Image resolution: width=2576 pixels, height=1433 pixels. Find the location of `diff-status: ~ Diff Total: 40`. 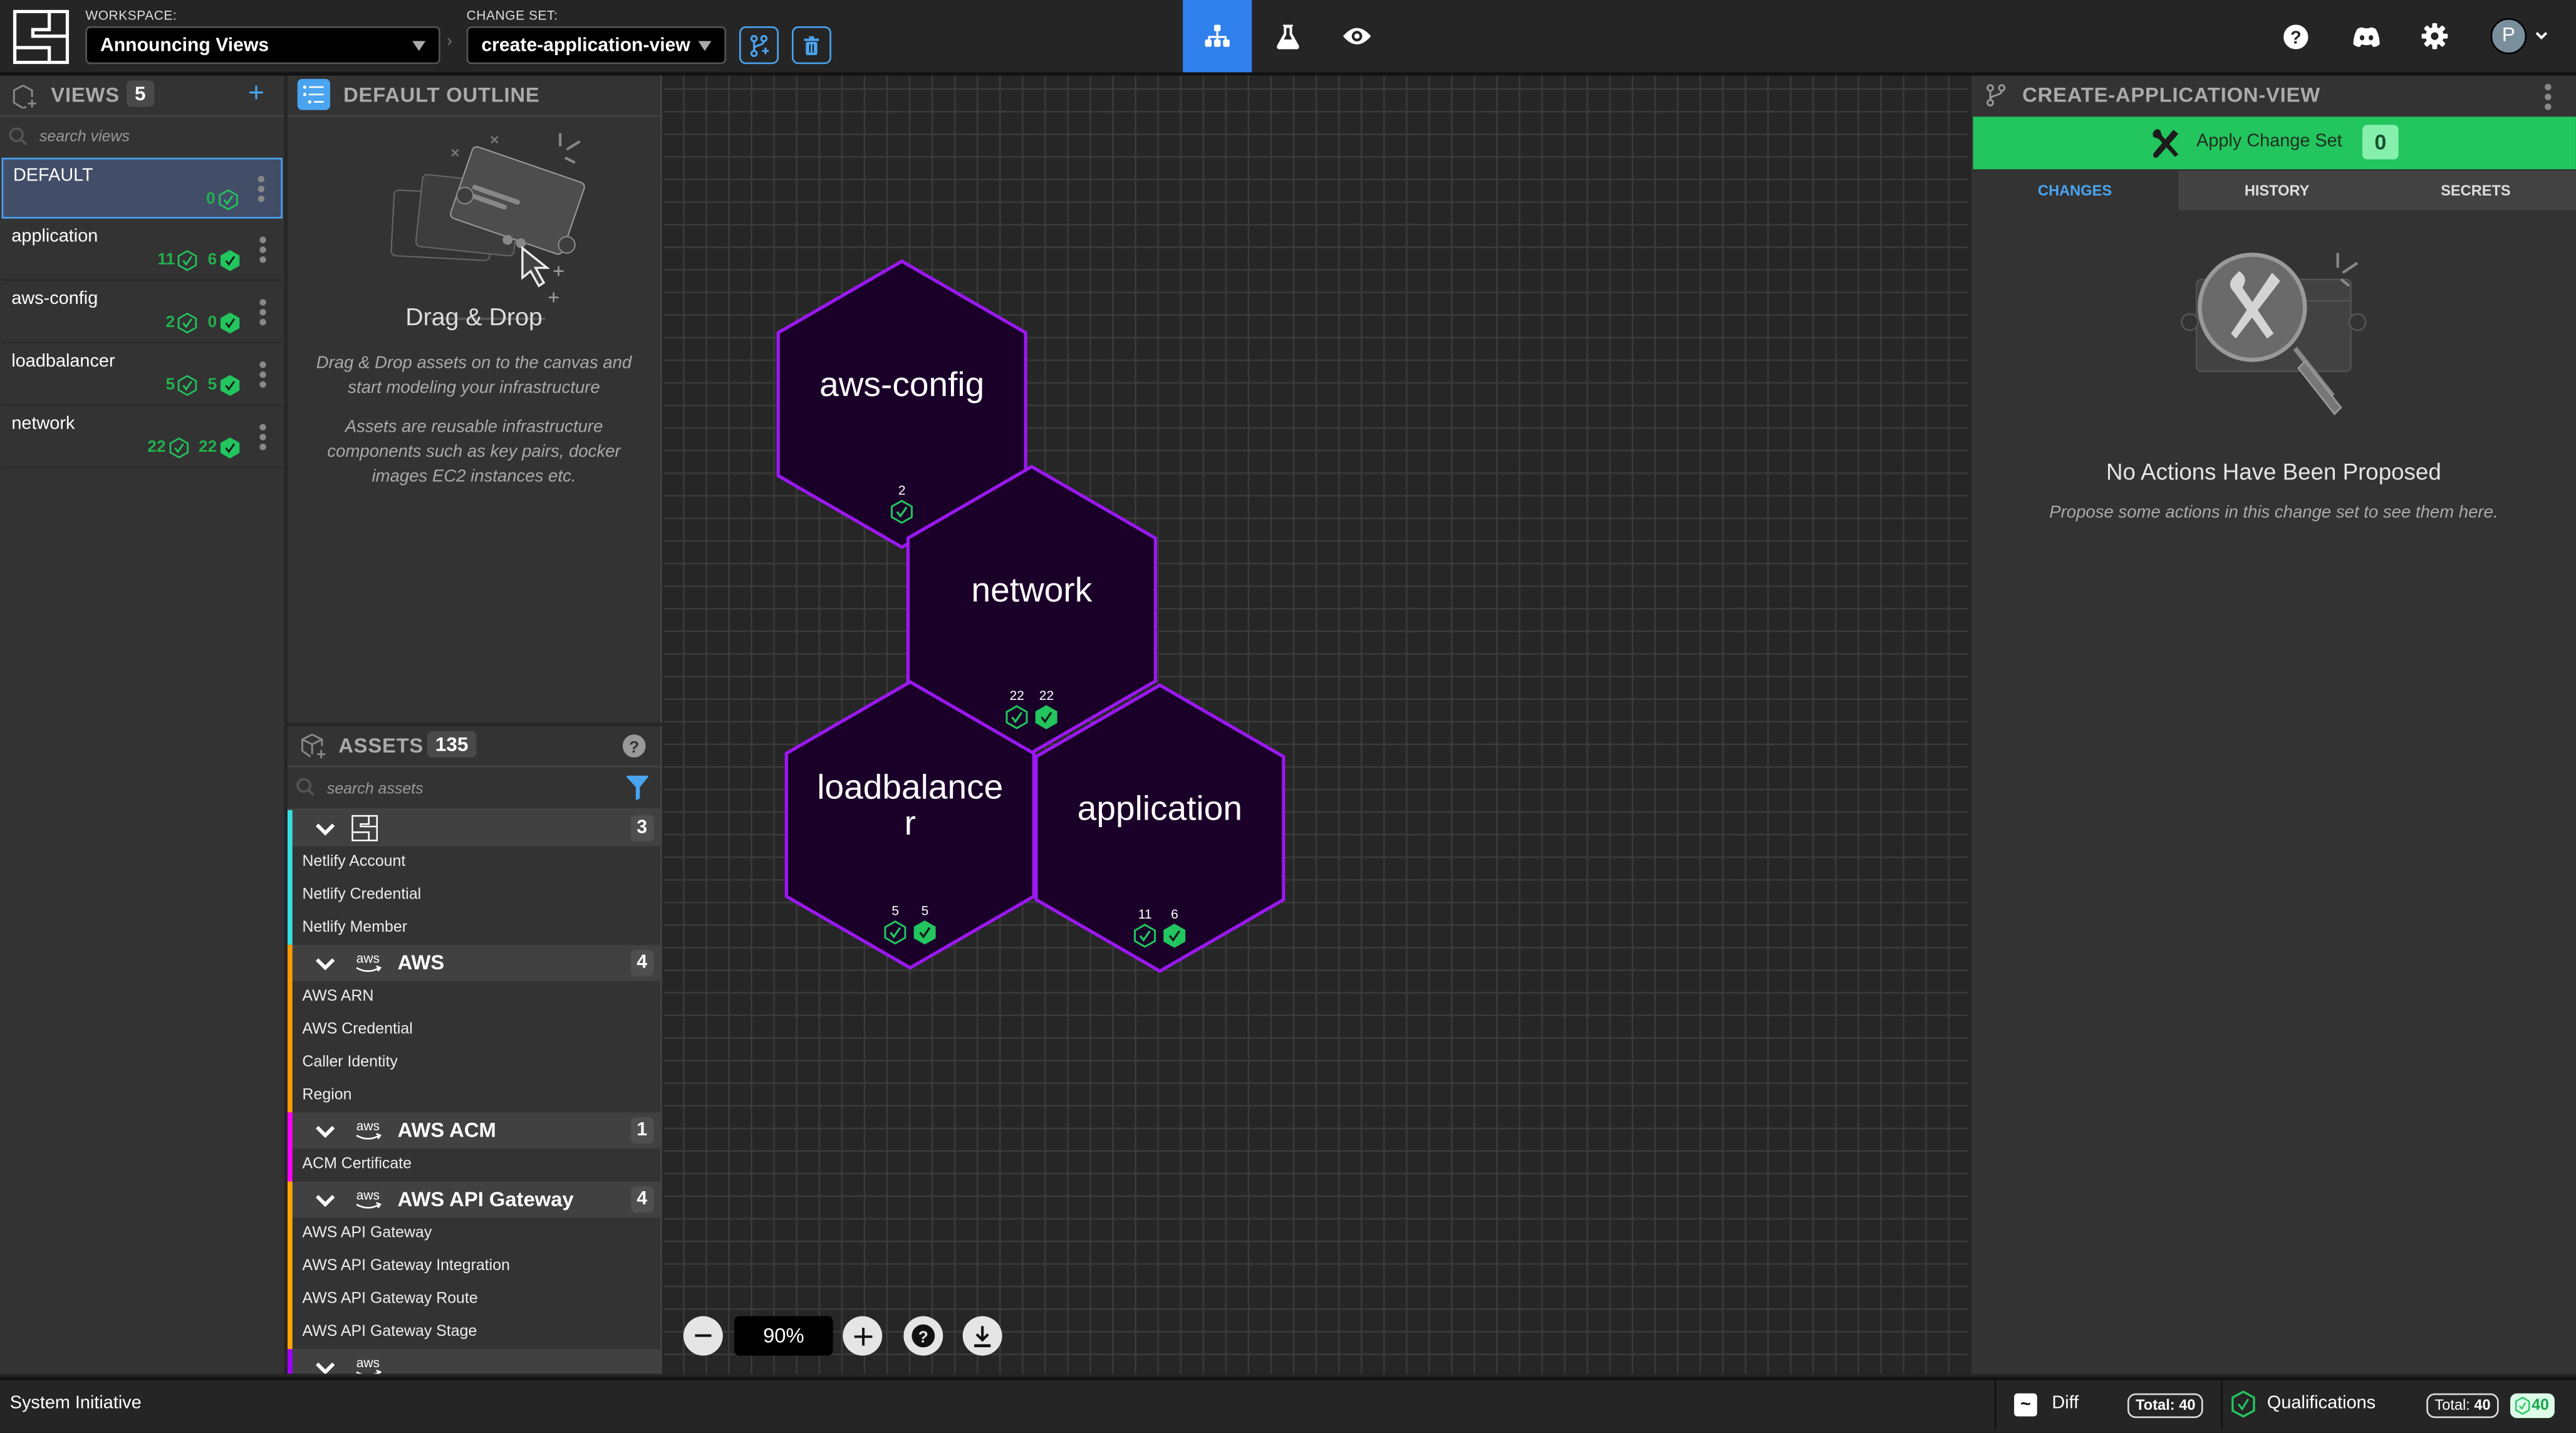

diff-status: ~ Diff Total: 40 is located at coordinates (2108, 1405).